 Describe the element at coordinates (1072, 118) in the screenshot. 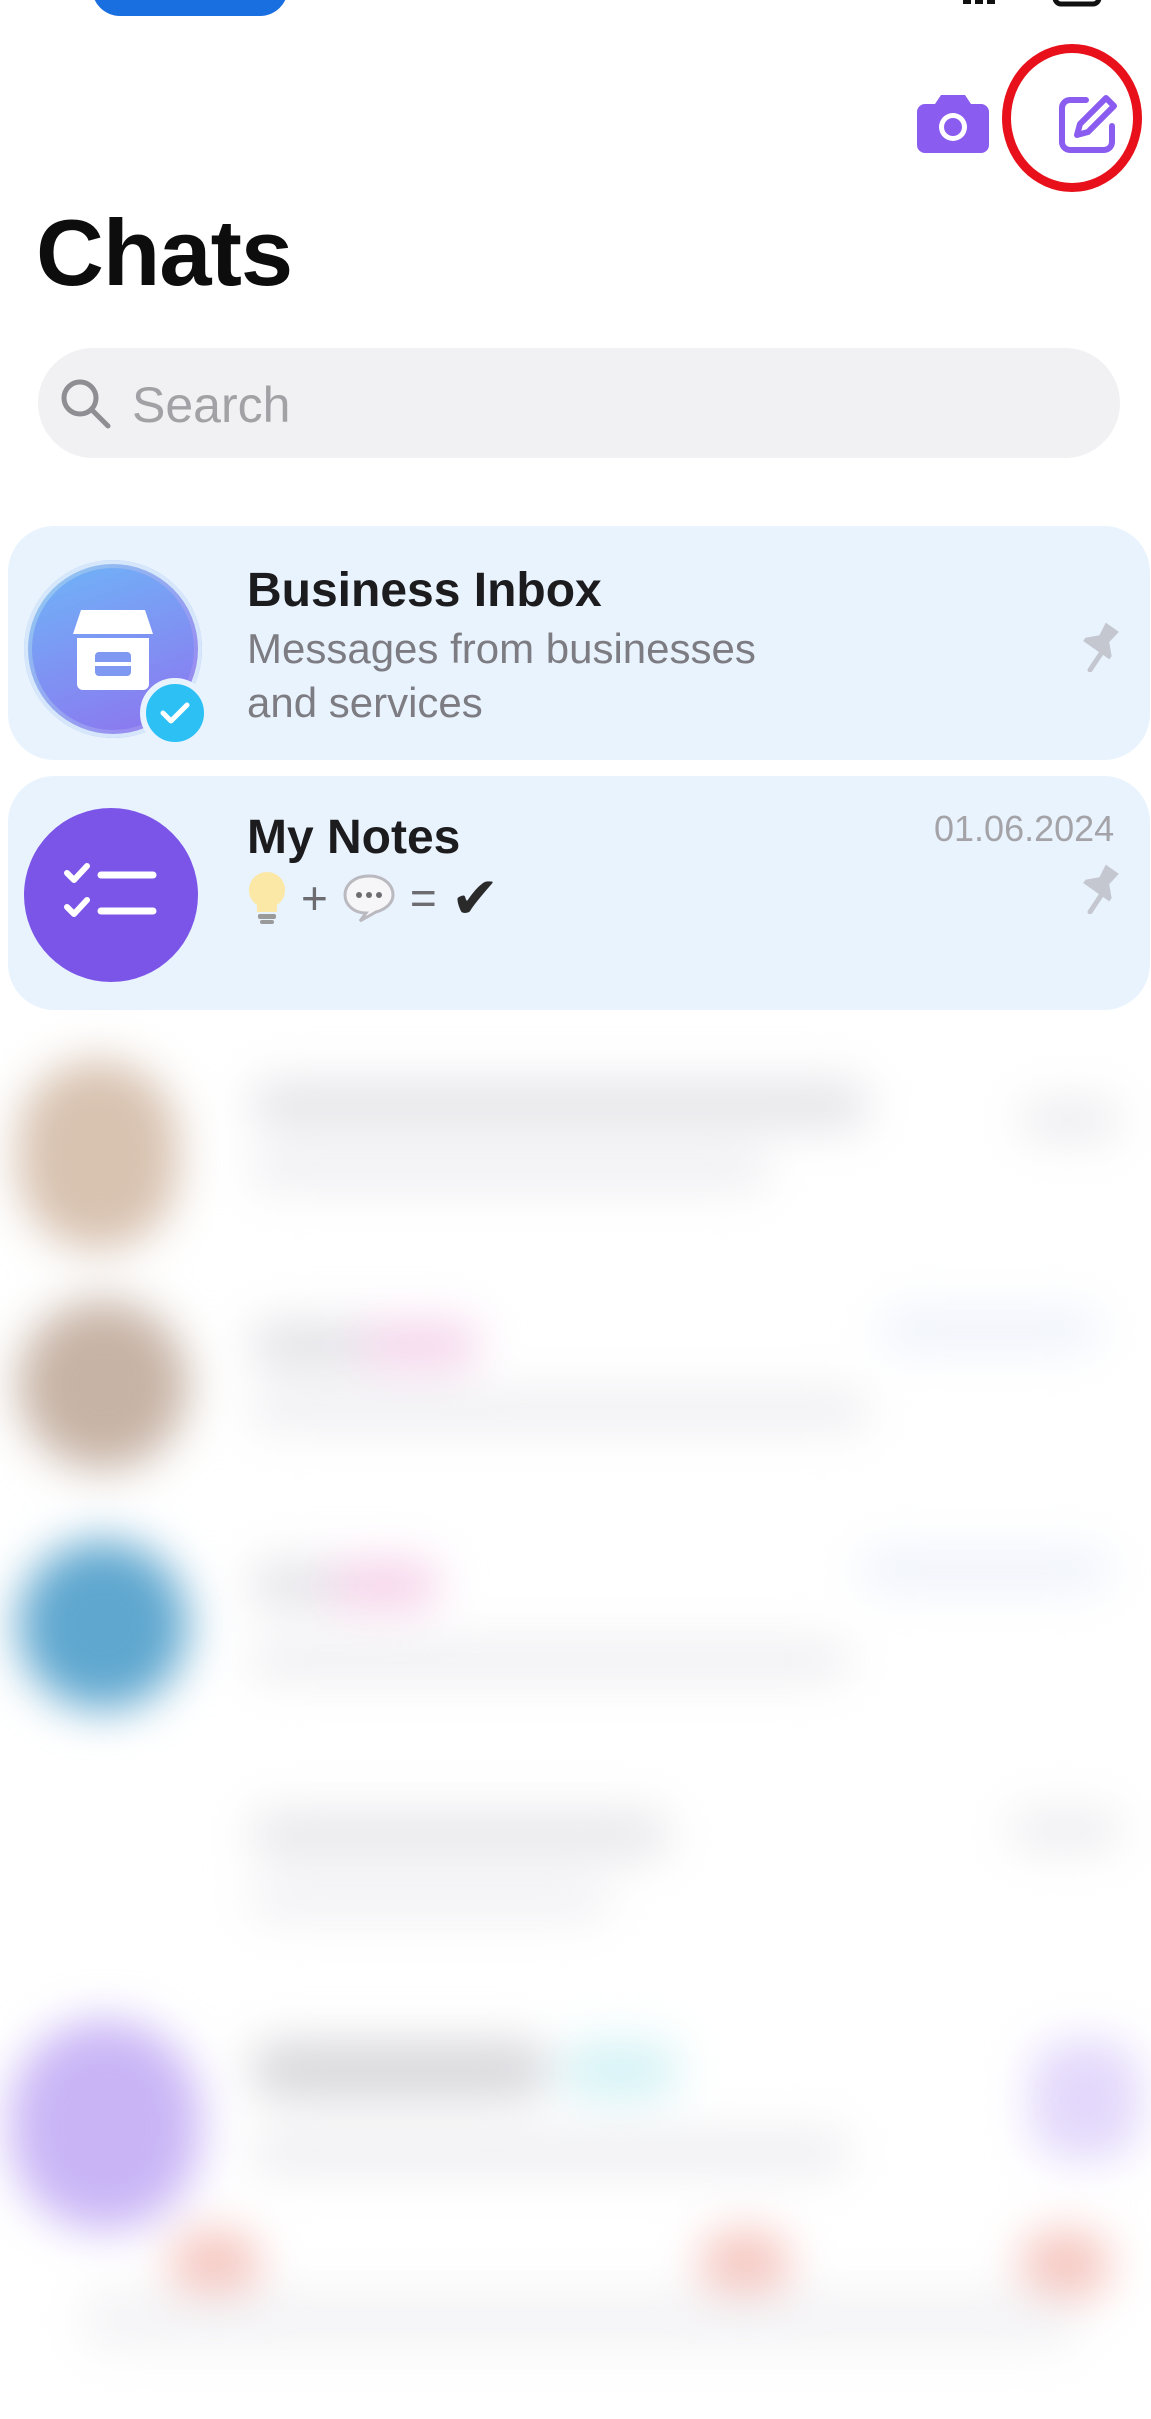

I see `highlight-ring` at that location.